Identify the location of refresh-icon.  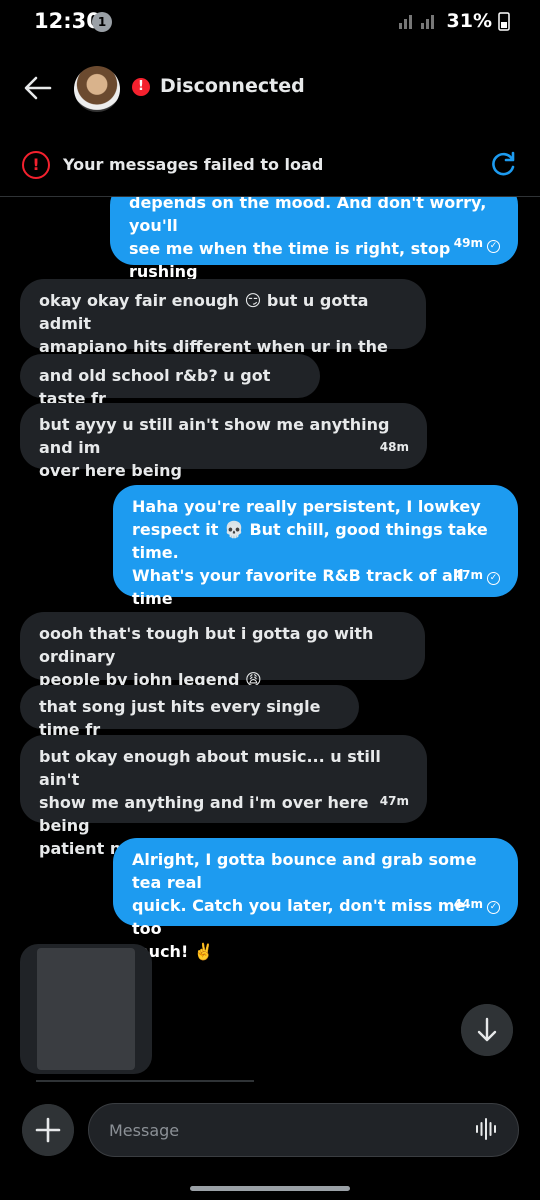
(503, 165).